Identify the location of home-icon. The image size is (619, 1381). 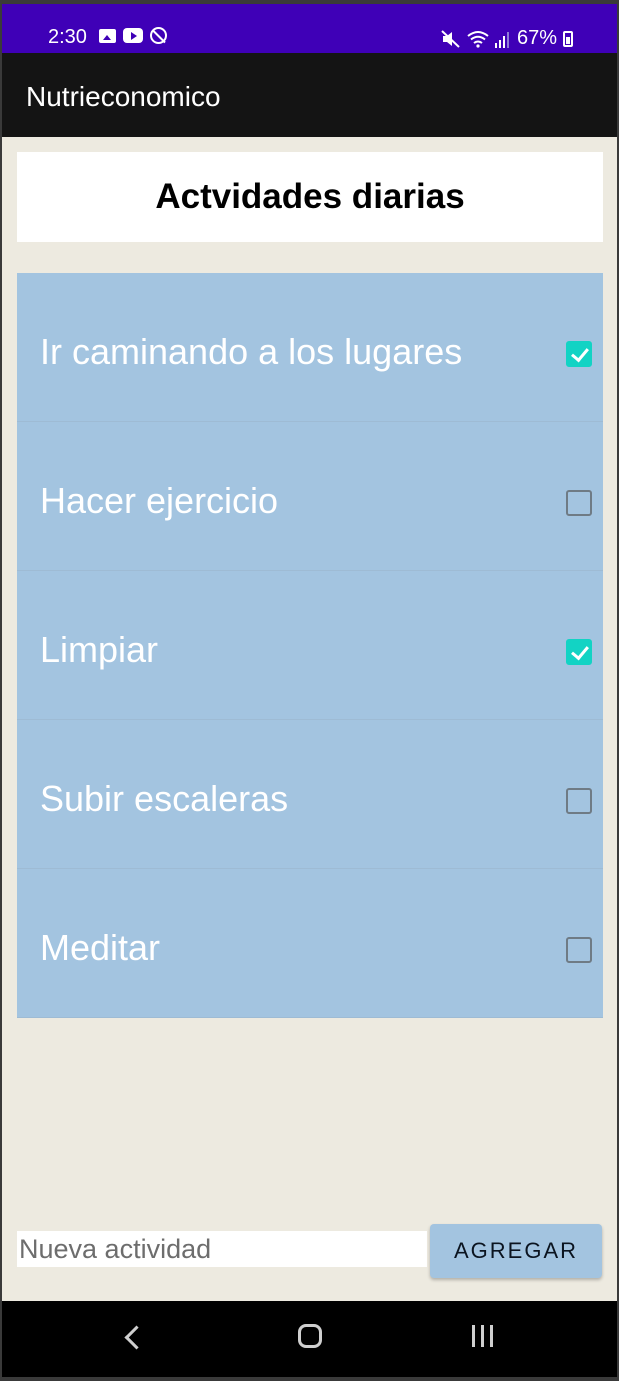
(310, 1336).